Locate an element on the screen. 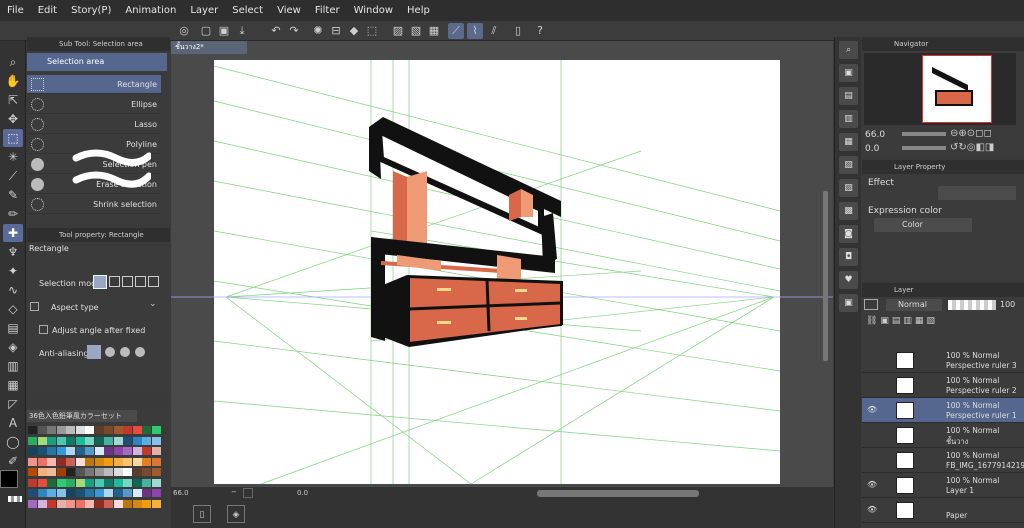  pencil-icon: ✏ is located at coordinates (13, 214).